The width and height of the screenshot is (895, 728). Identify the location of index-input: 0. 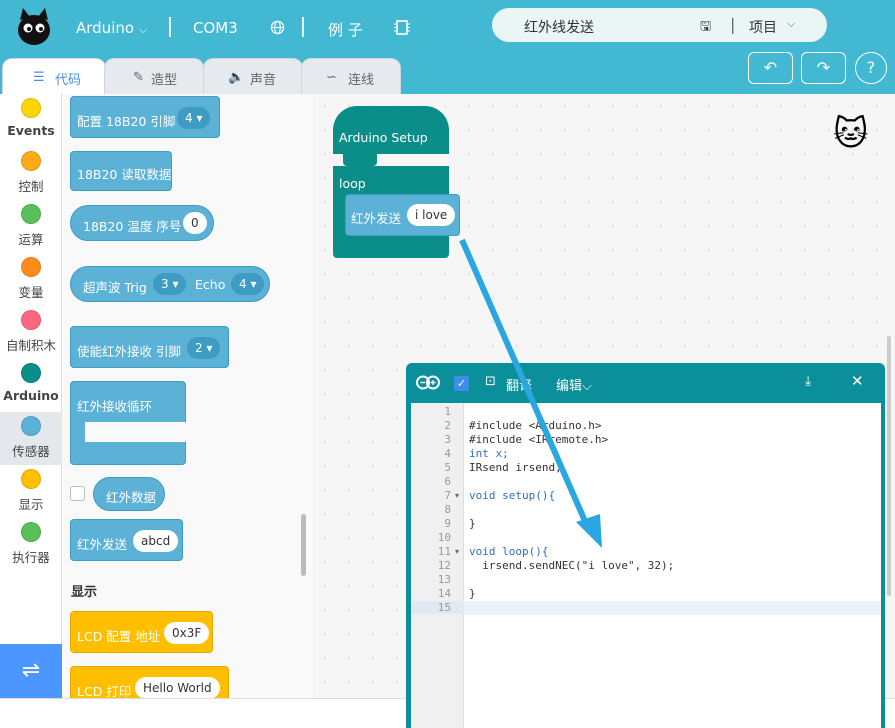
(195, 223).